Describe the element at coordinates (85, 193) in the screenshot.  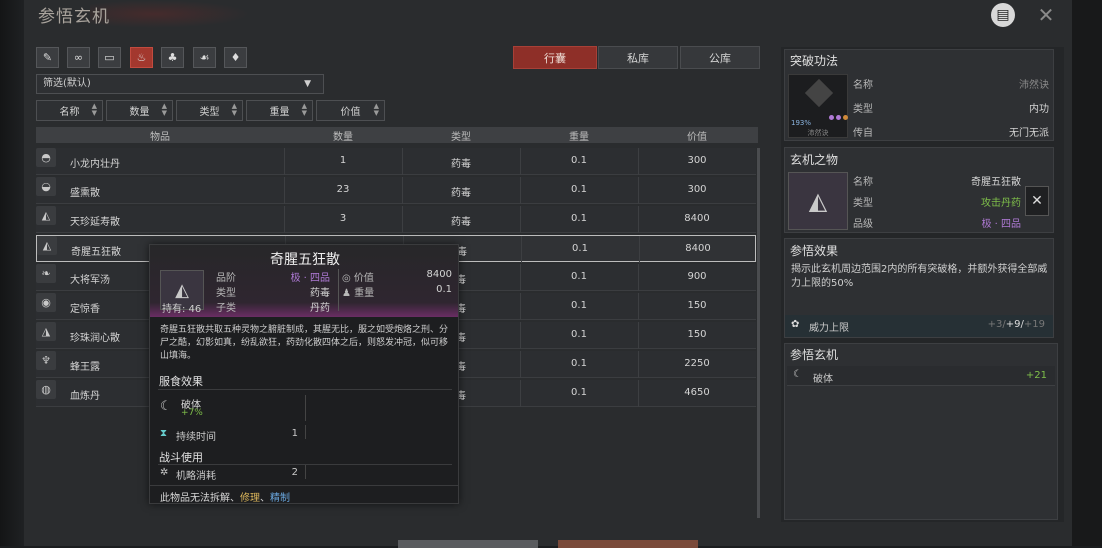
I see `item-name: 盛熏散` at that location.